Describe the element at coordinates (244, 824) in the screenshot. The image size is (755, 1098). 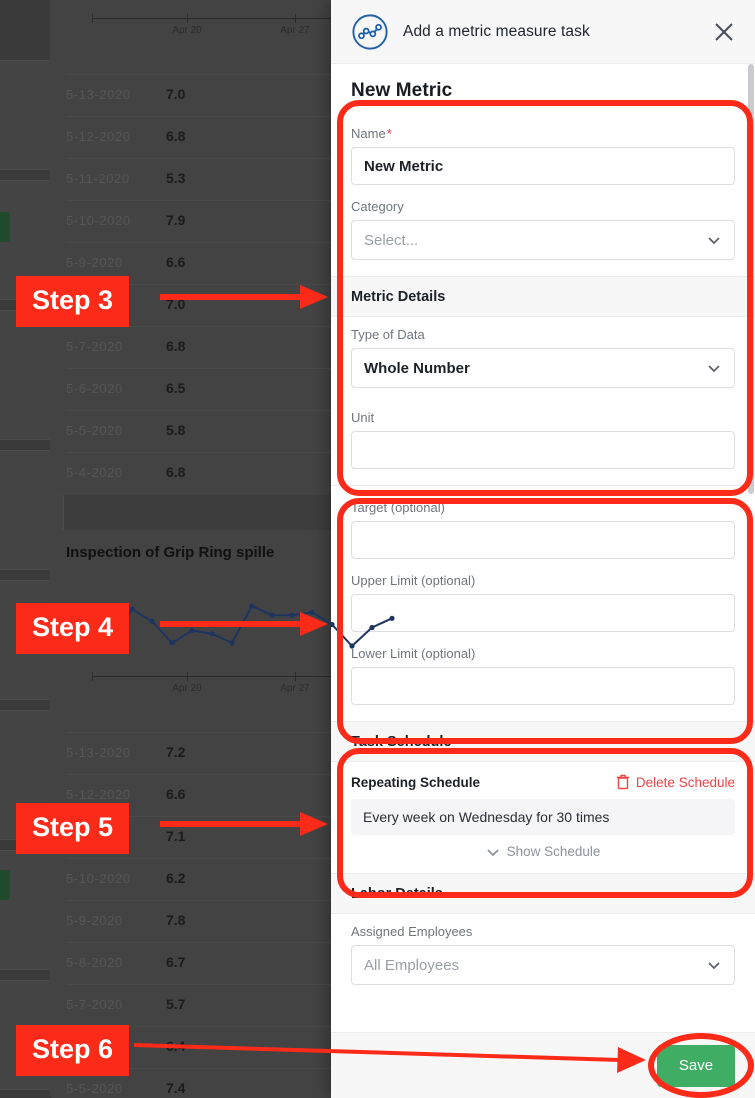
I see `step-5-arrow-group` at that location.